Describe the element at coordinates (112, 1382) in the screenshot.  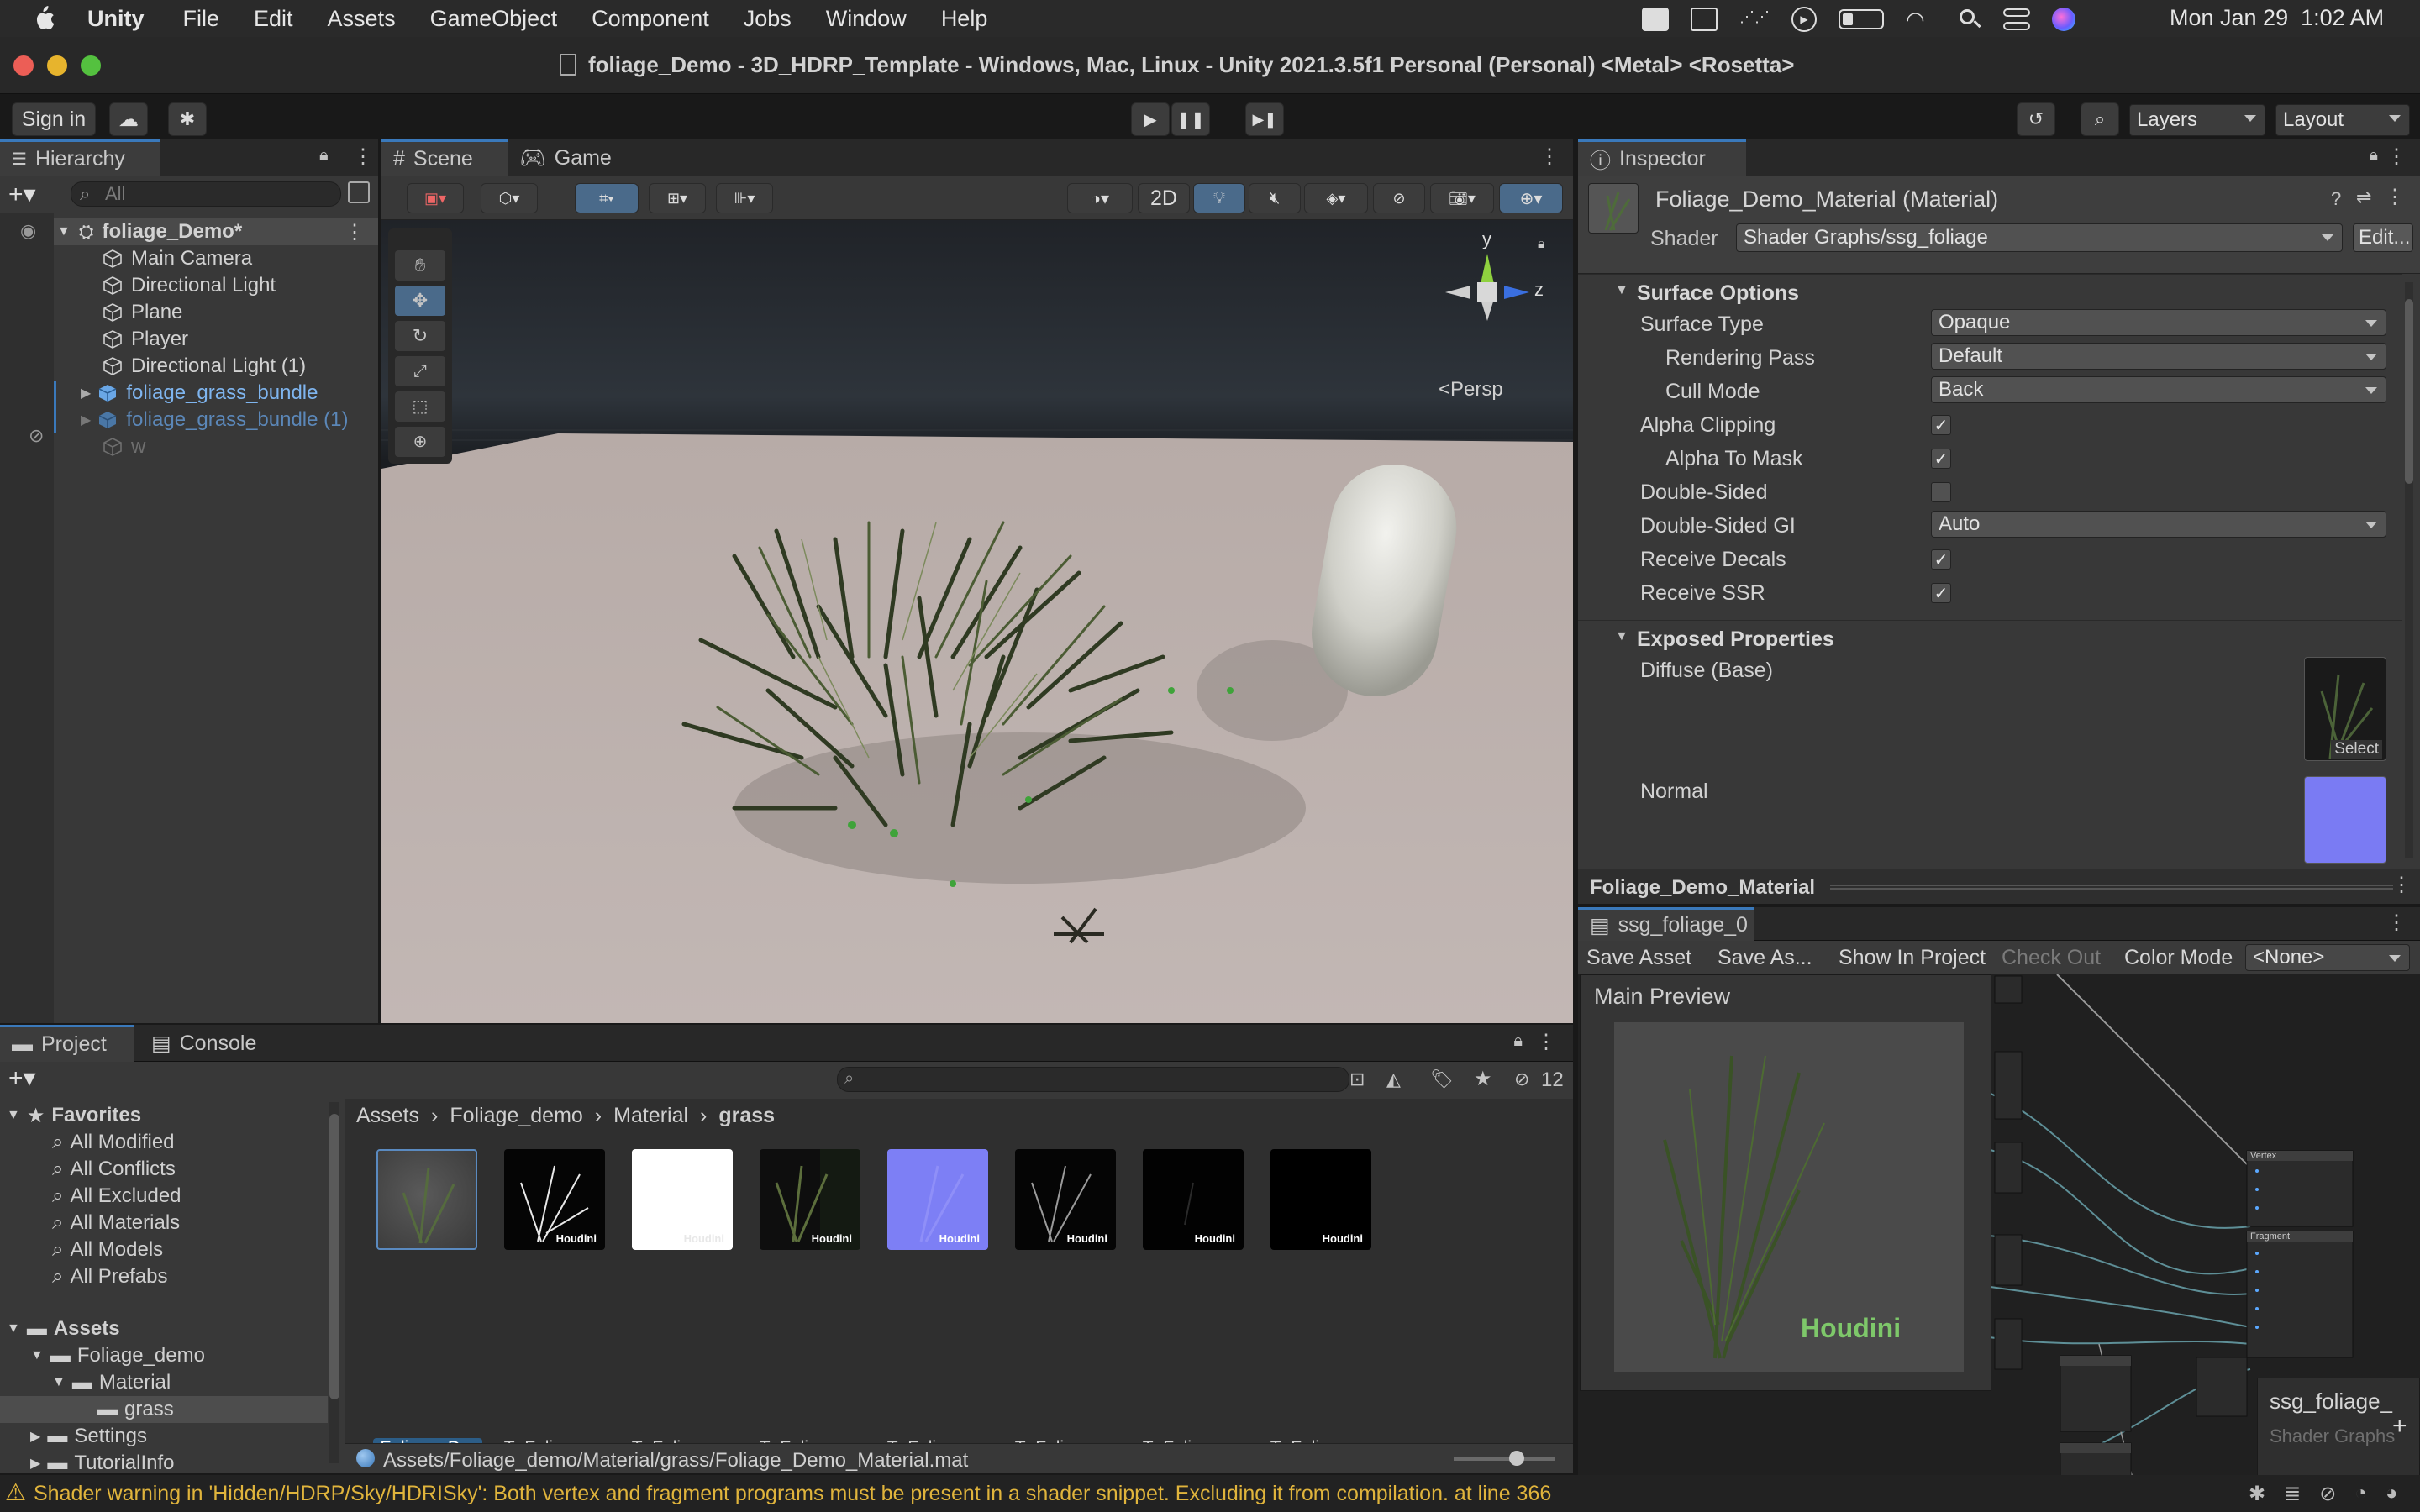
I see `folder-item: ▼ ▬ Material` at that location.